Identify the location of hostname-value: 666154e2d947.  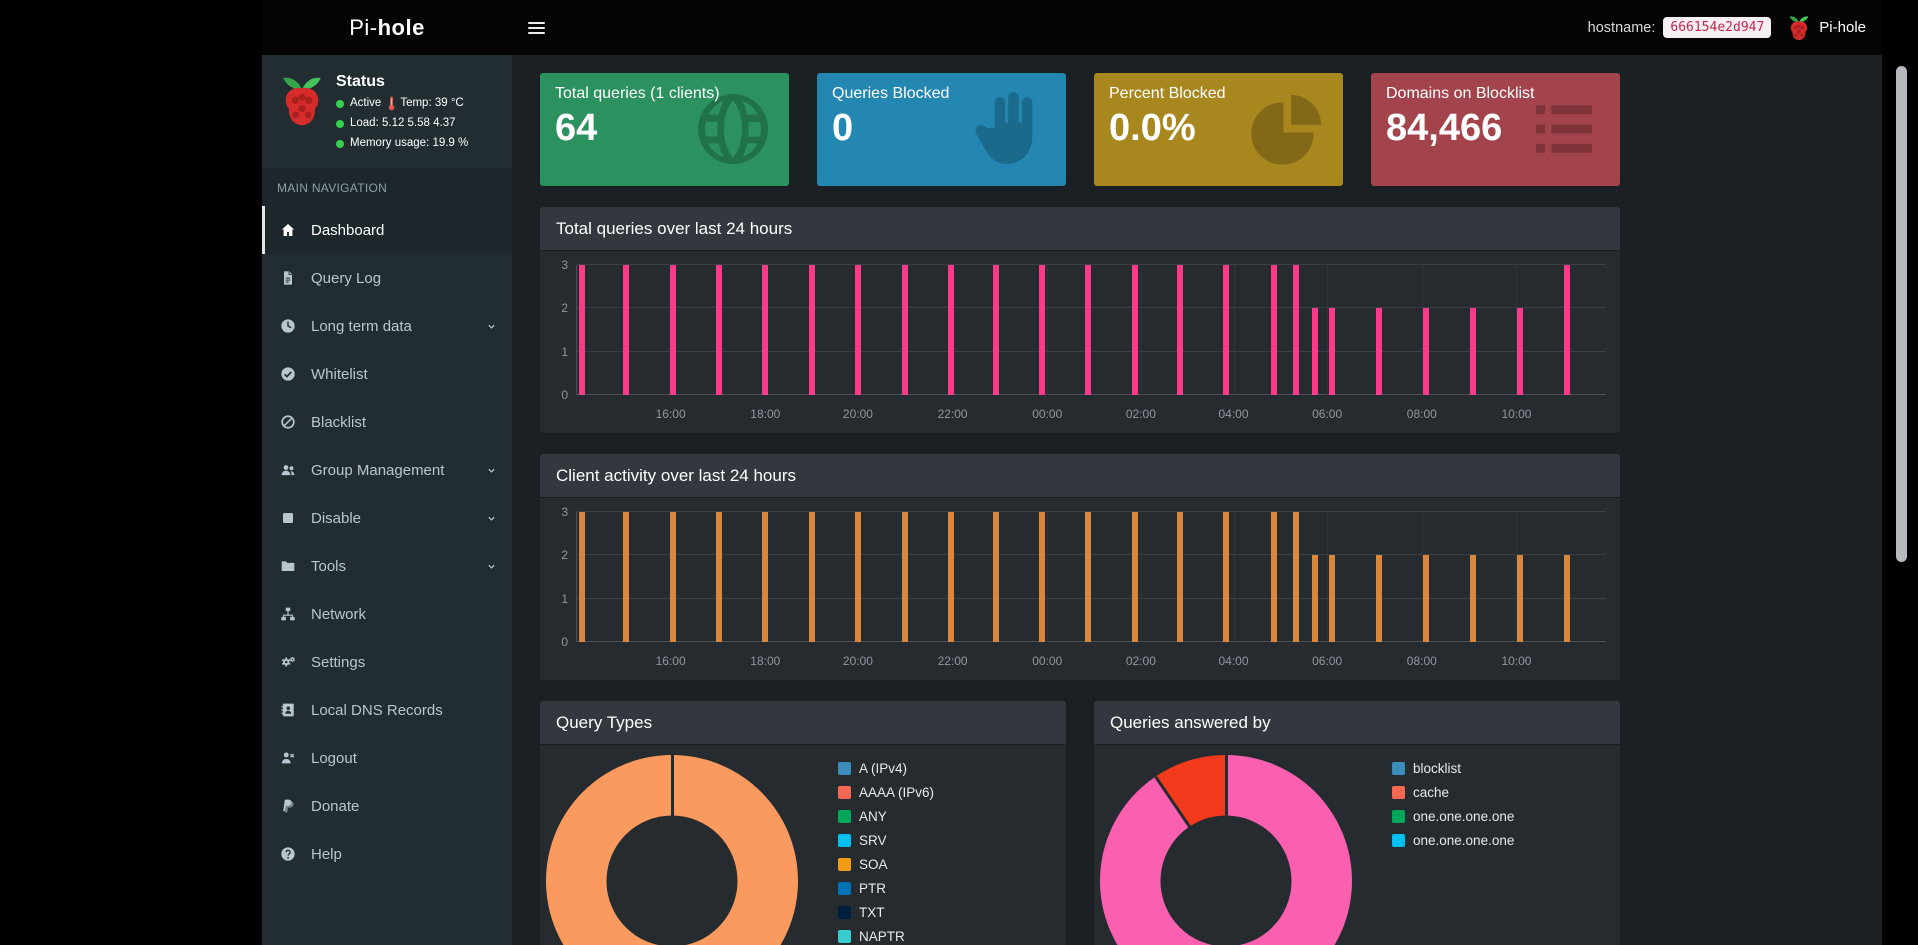
(1717, 27).